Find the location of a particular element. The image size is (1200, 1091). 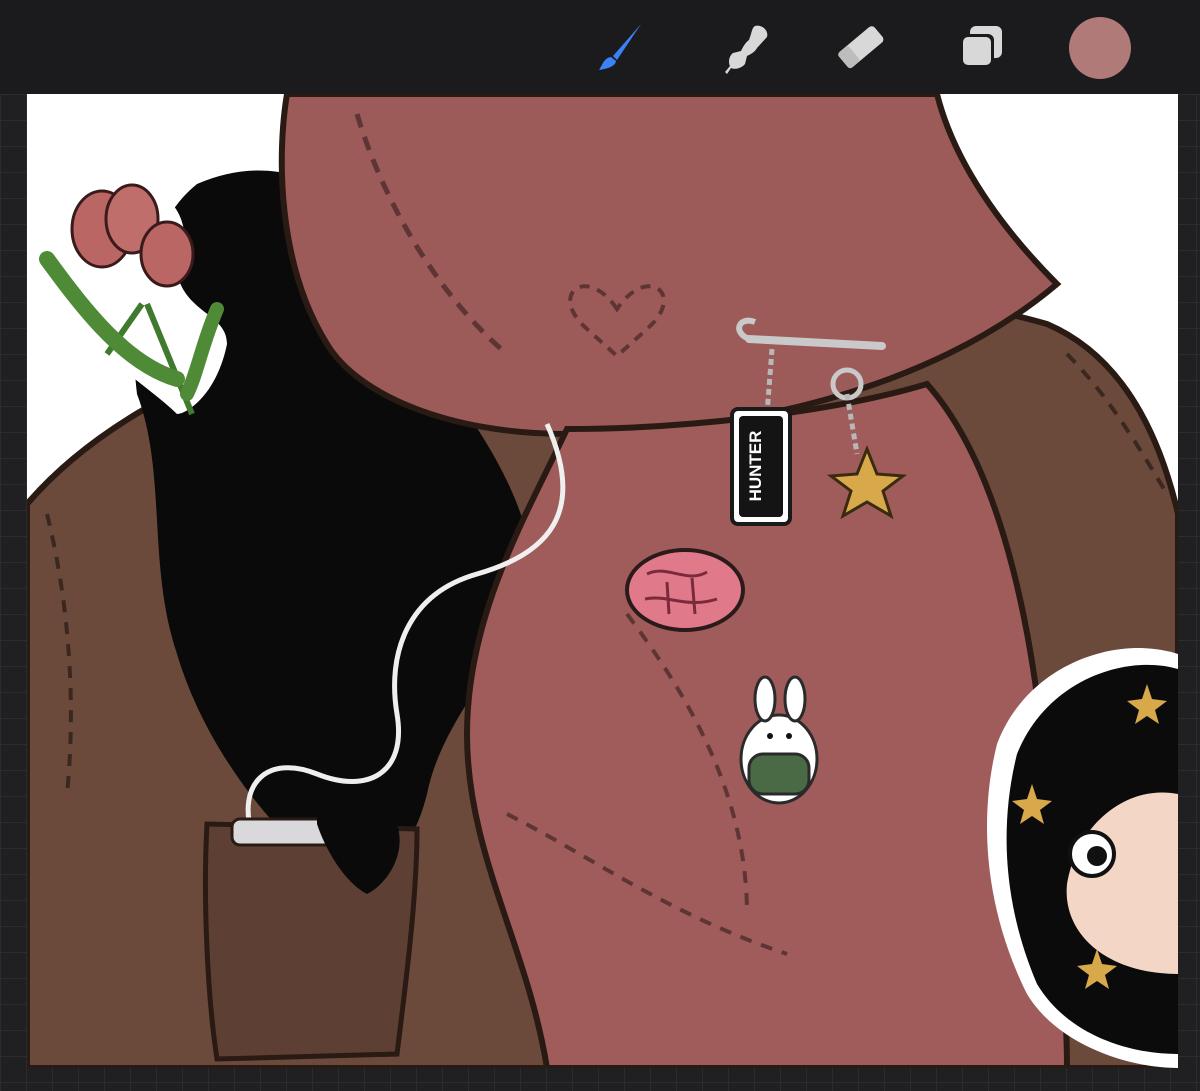

top-toolbar is located at coordinates (600, 47).